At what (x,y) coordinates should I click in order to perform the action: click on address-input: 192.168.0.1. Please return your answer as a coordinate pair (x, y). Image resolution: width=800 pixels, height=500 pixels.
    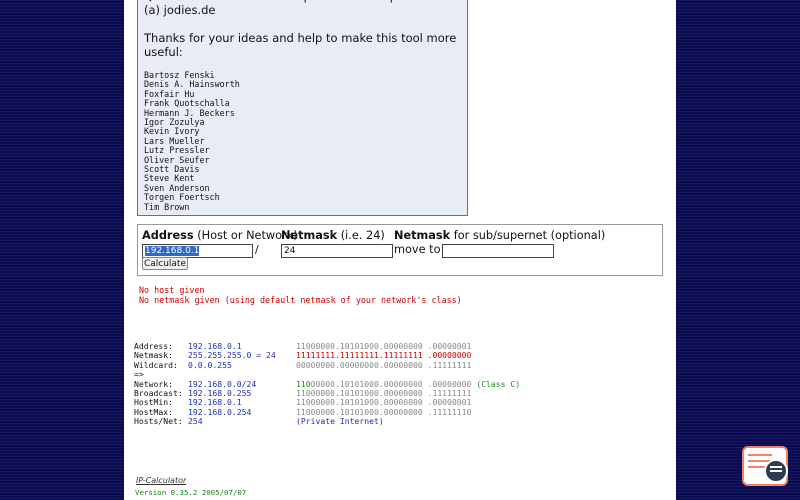
    Looking at the image, I should click on (197, 251).